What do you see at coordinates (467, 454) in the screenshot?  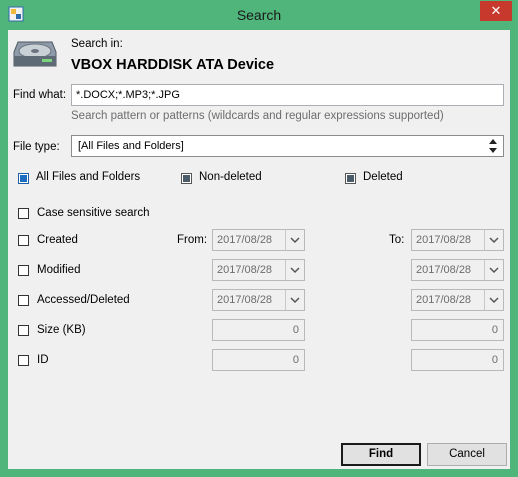 I see `cancel-button: Cancel` at bounding box center [467, 454].